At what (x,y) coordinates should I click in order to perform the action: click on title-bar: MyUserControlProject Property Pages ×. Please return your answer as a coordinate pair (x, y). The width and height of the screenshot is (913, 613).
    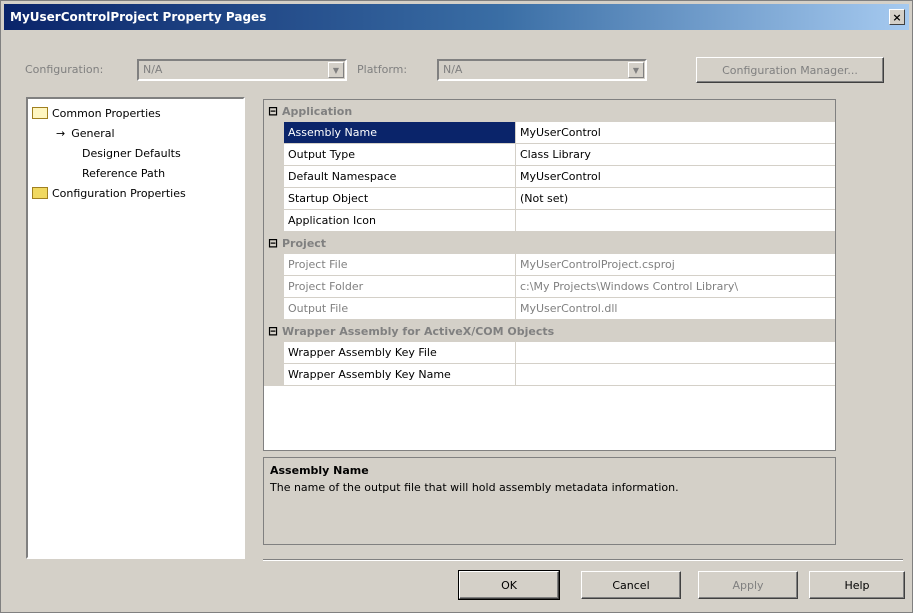
    Looking at the image, I should click on (456, 17).